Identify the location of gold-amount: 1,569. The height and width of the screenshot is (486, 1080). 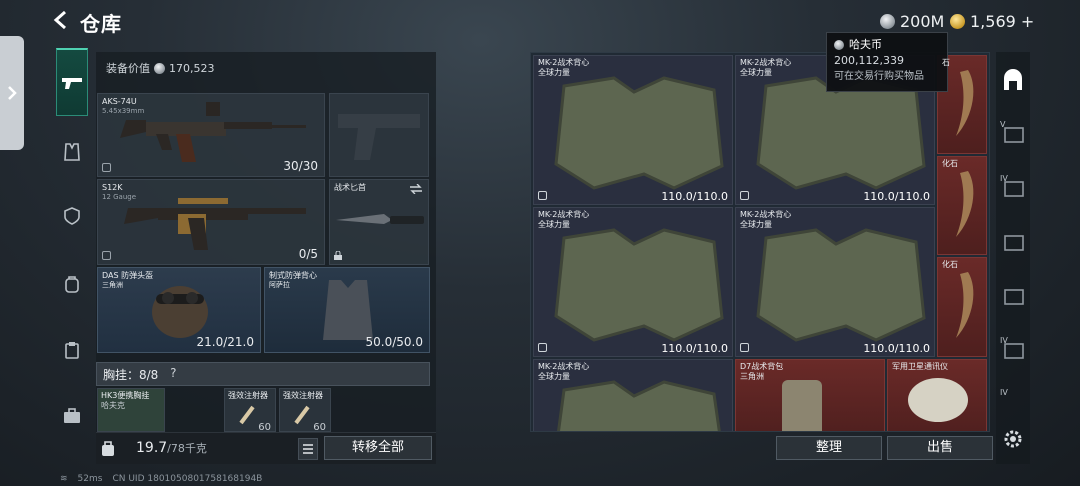
(993, 21).